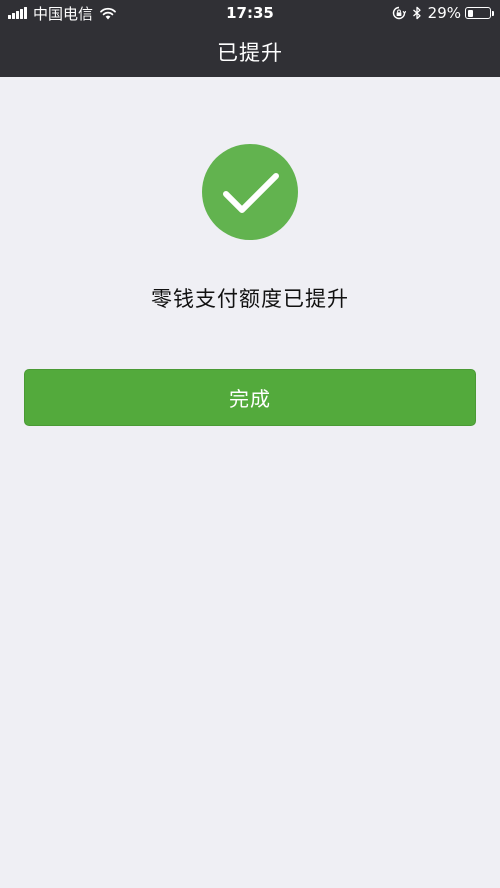  I want to click on done-button: 完成, so click(250, 397).